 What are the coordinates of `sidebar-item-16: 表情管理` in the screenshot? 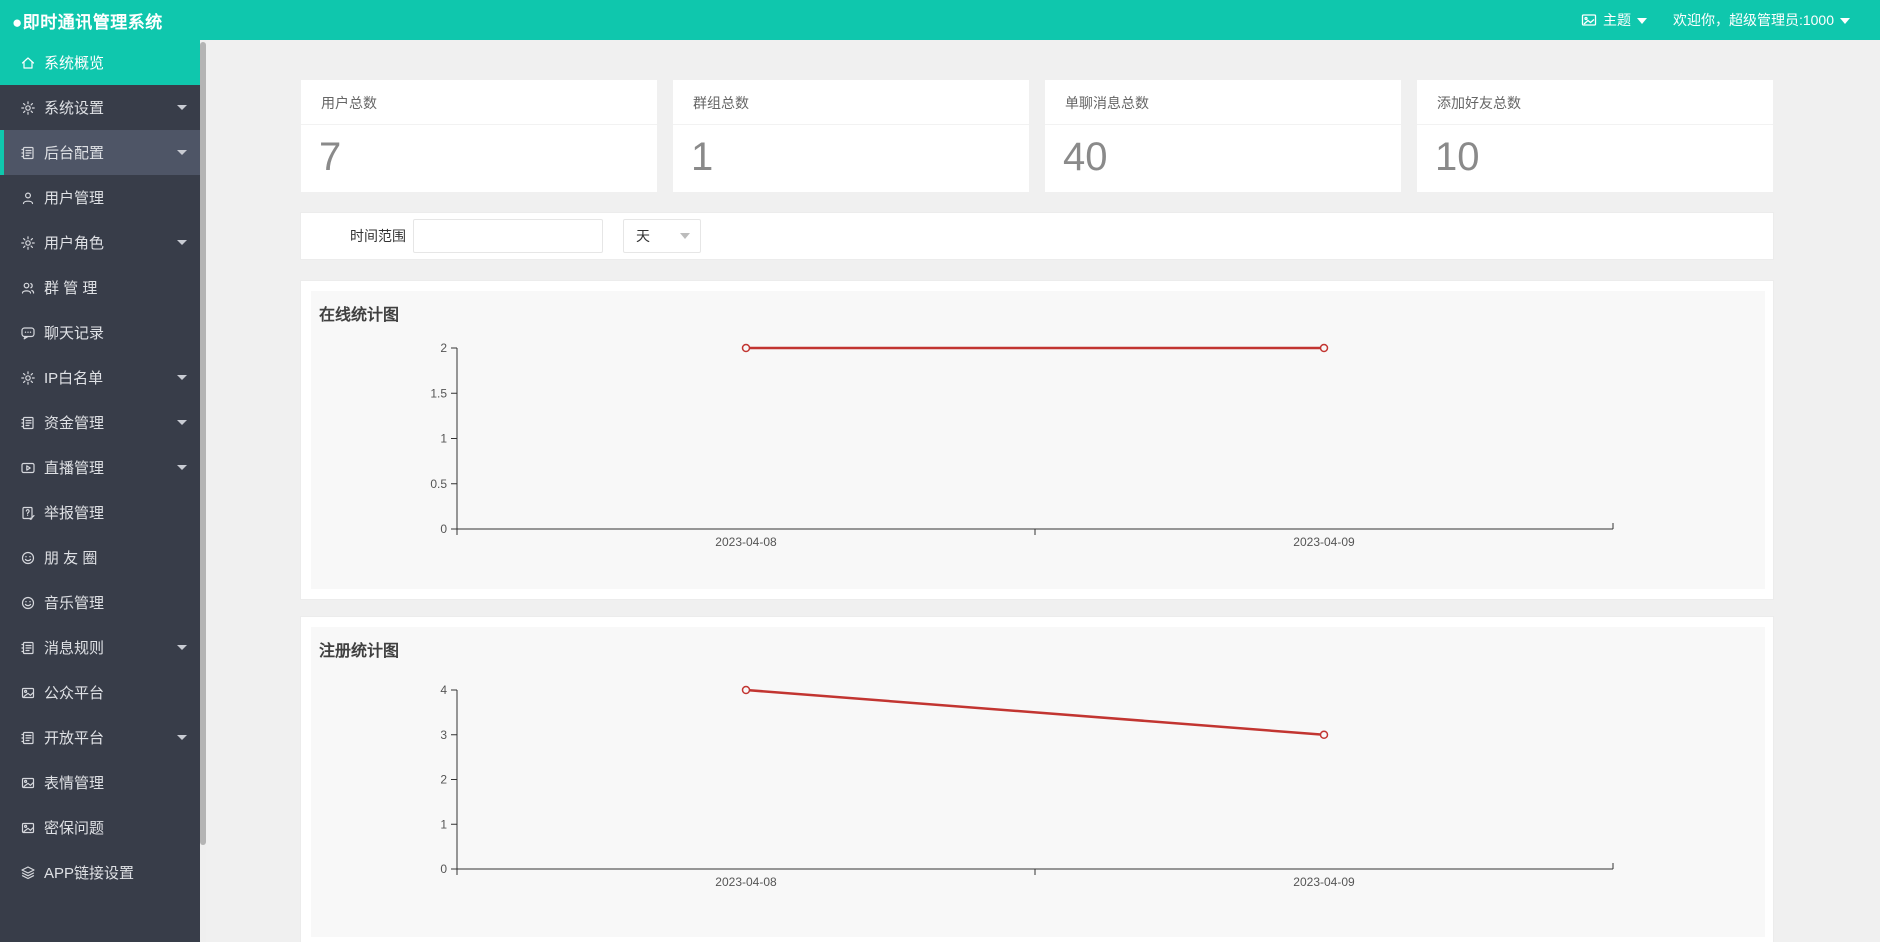 It's located at (100, 782).